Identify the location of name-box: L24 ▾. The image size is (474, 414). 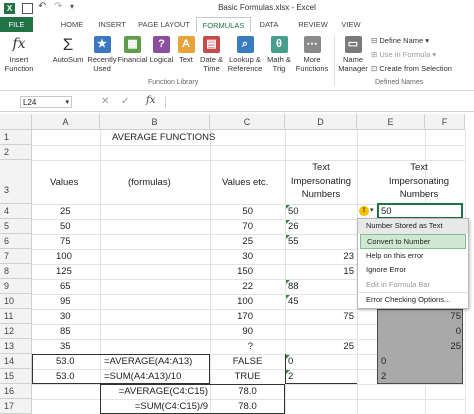
(46, 102).